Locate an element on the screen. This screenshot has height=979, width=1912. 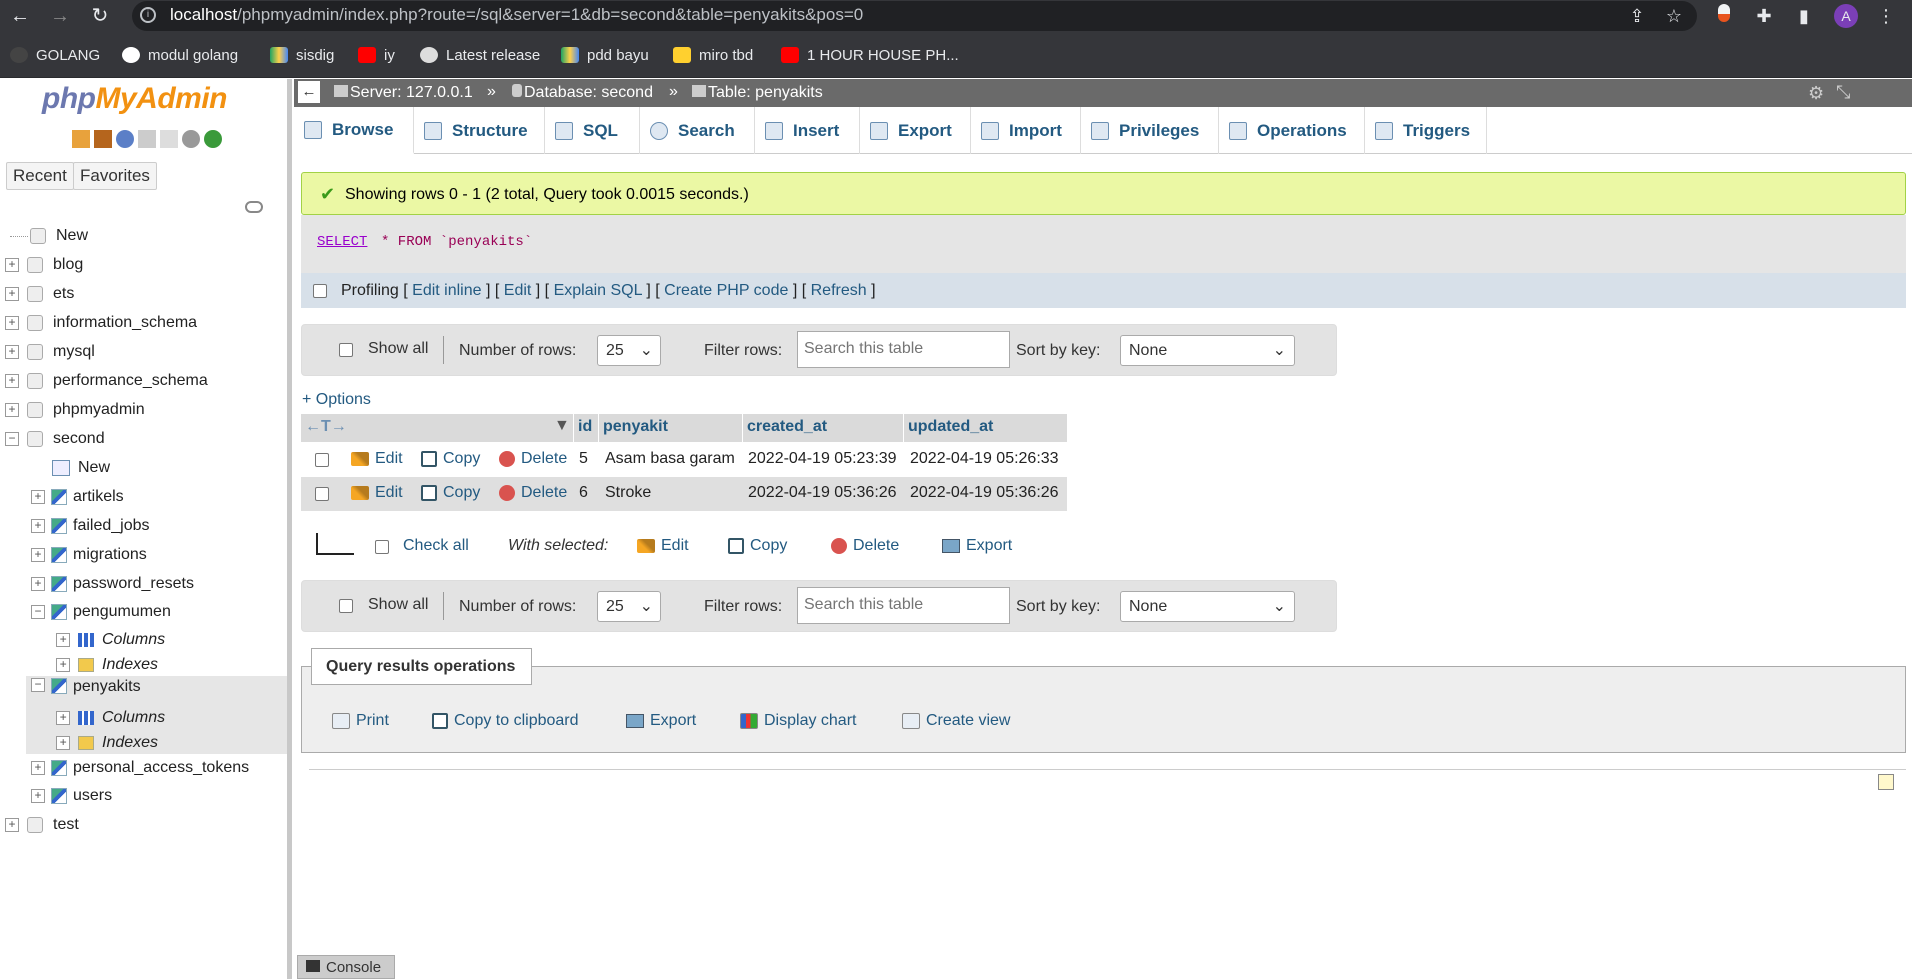
explain-sql-link: Explain SQL is located at coordinates (598, 290).